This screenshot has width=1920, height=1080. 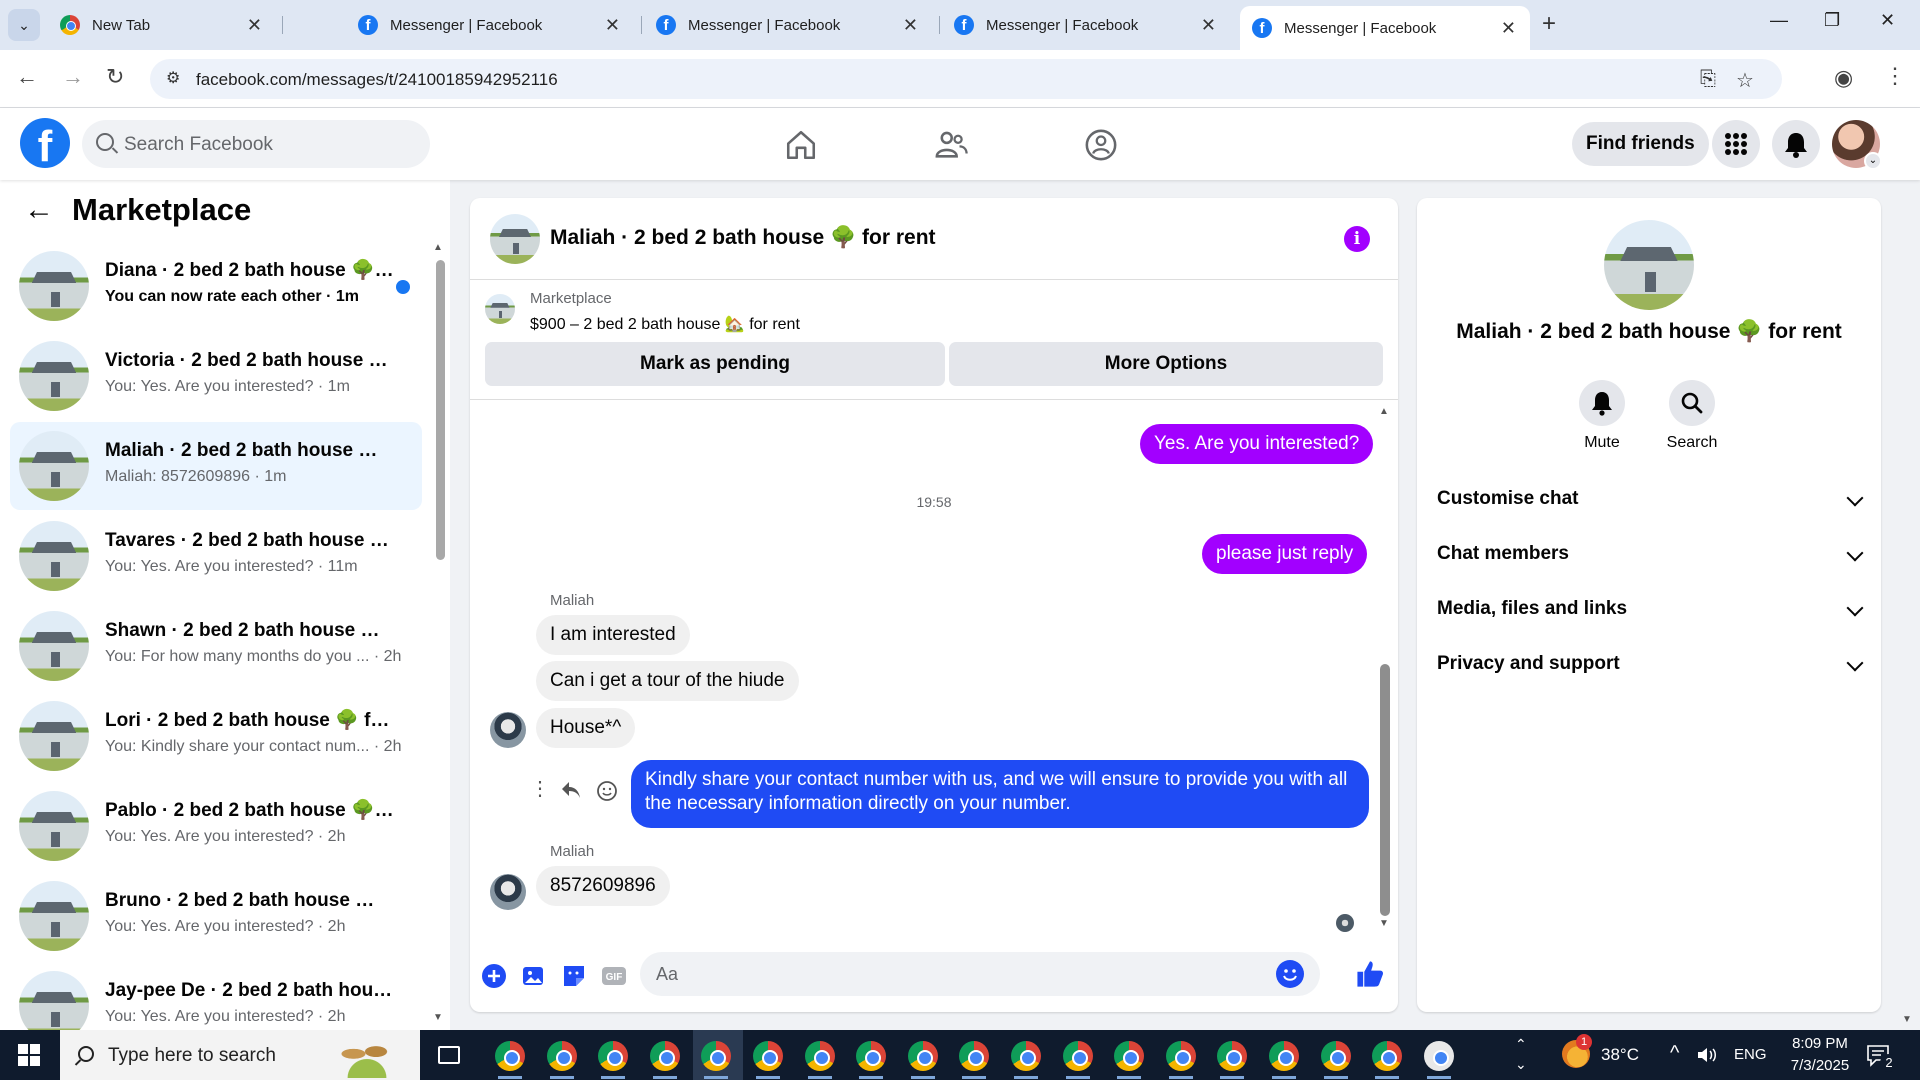 What do you see at coordinates (1521, 1064) in the screenshot?
I see `show-hidden-arrow-down-icon: ⌄` at bounding box center [1521, 1064].